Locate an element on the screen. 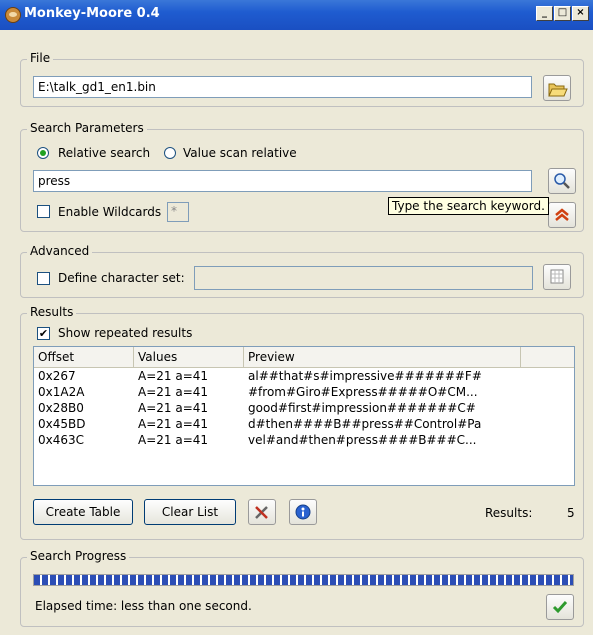 This screenshot has width=593, height=635. relative-search-label: Relative search is located at coordinates (104, 153).